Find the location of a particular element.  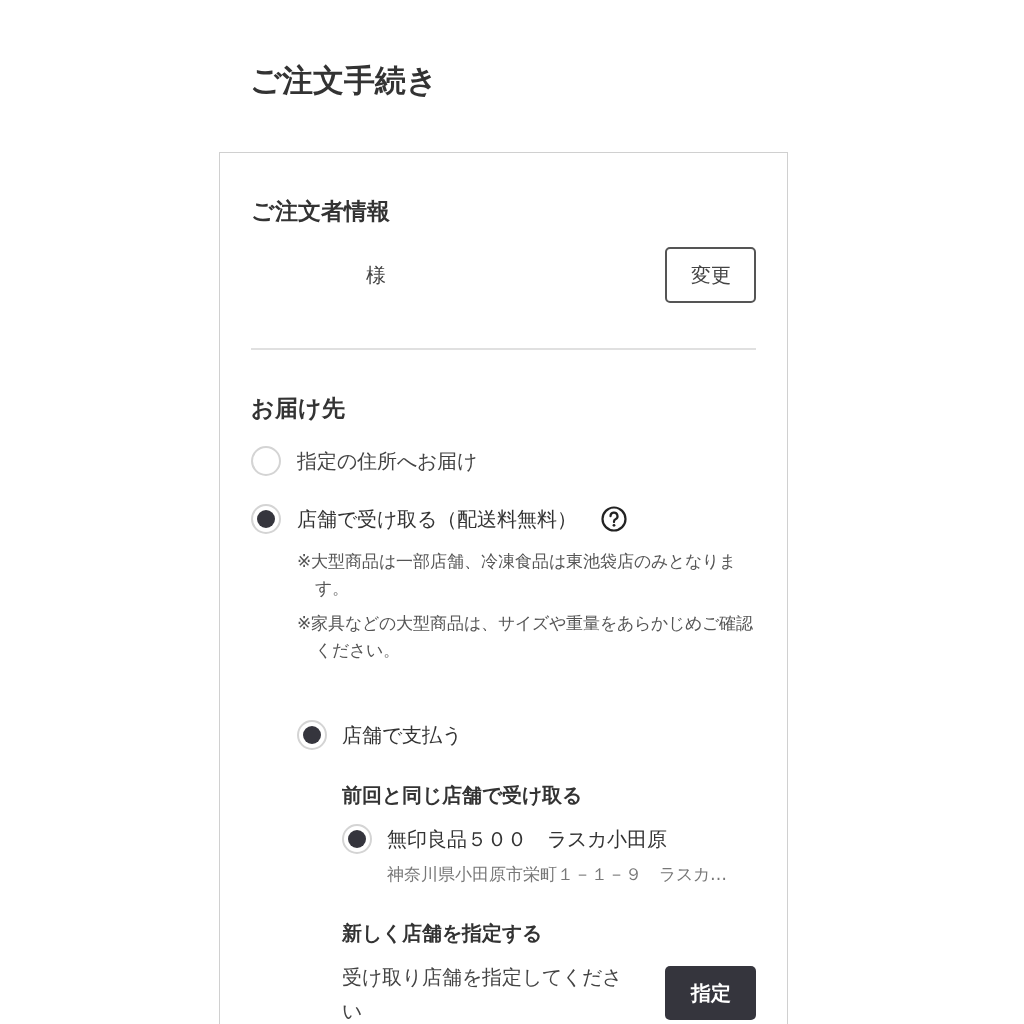

customer-honorific: 様 is located at coordinates (375, 275).